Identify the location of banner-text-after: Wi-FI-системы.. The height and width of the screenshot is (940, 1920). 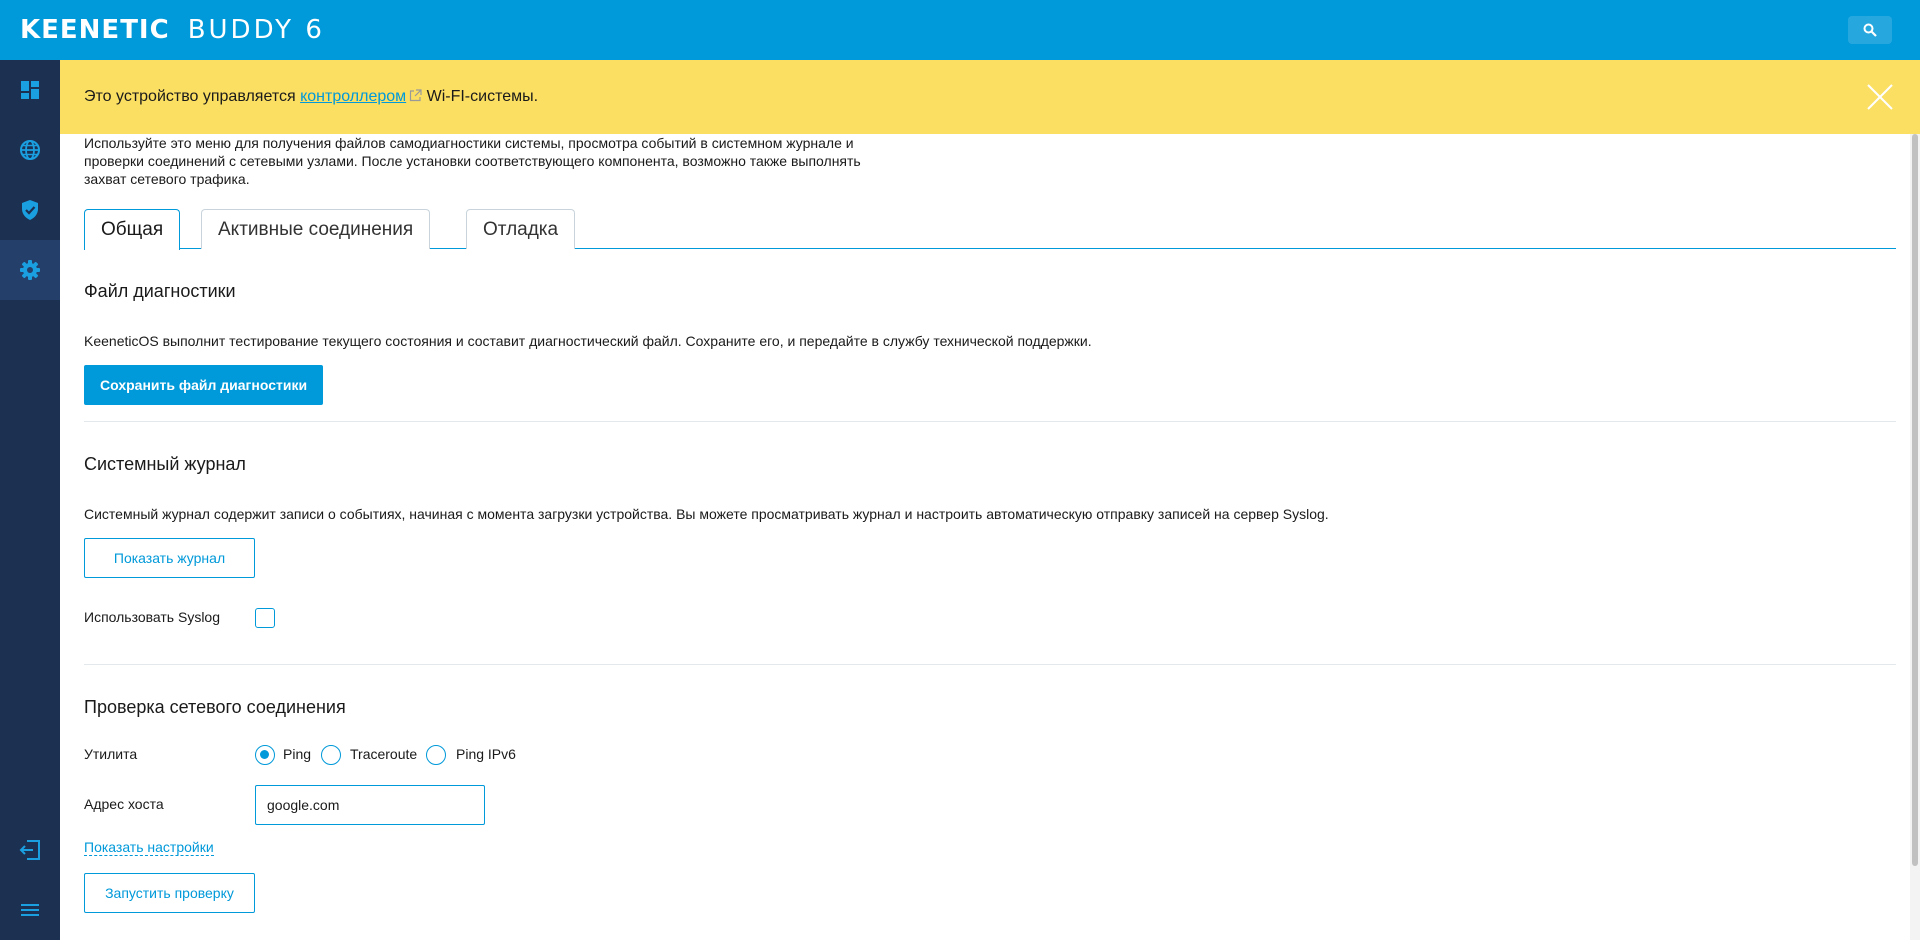
(480, 96).